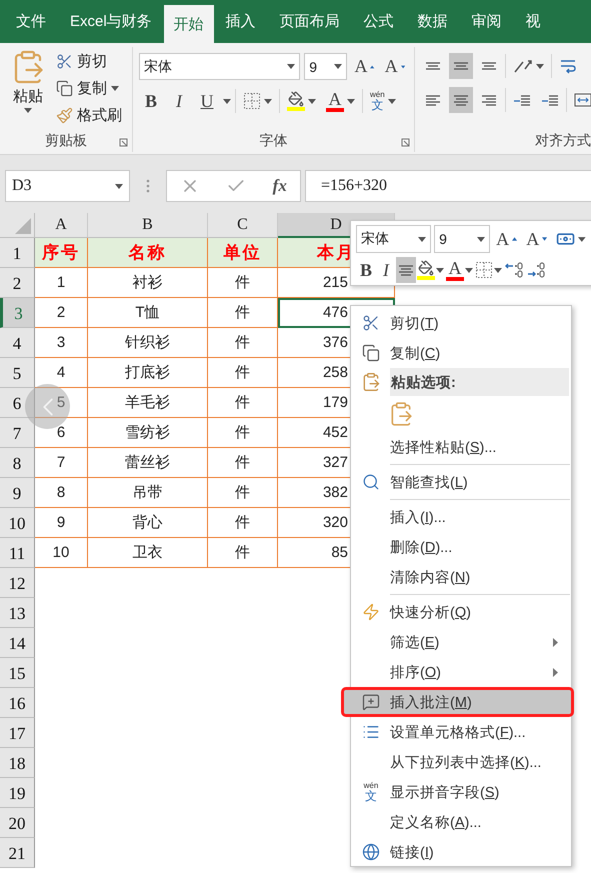 The height and width of the screenshot is (873, 591). I want to click on indent-icon, so click(550, 100).